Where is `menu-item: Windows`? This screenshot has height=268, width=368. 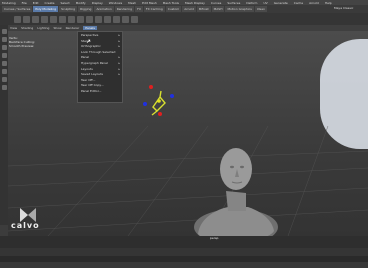
menu-item: Windows is located at coordinates (115, 3).